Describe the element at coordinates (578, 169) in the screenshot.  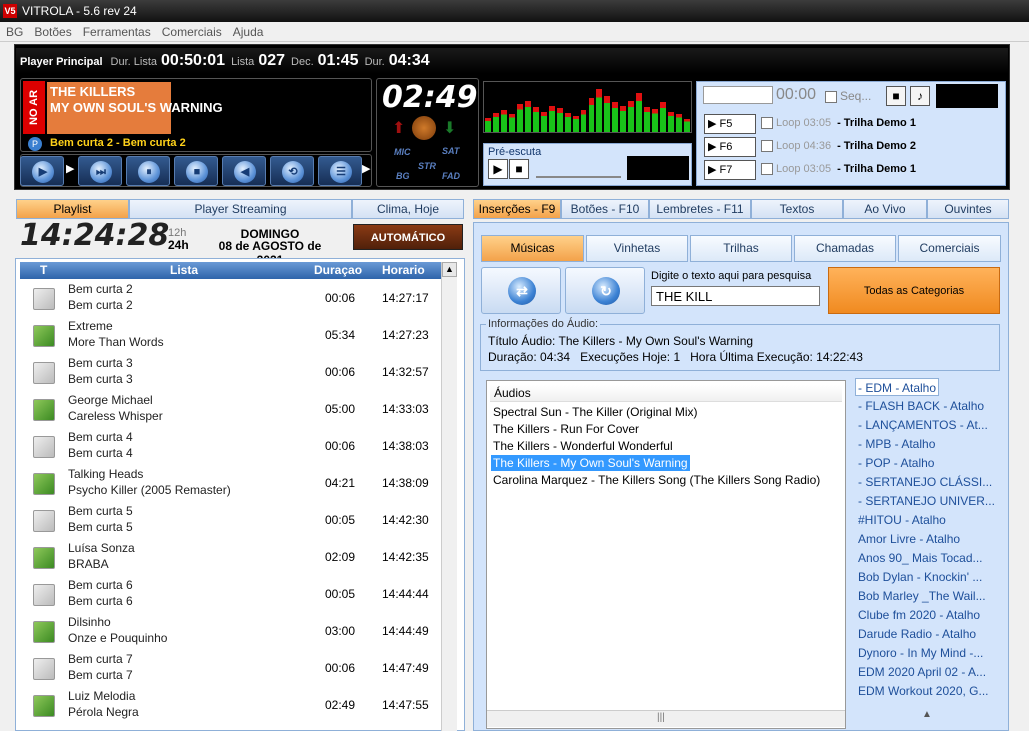
I see `pre-escuta-slider` at that location.